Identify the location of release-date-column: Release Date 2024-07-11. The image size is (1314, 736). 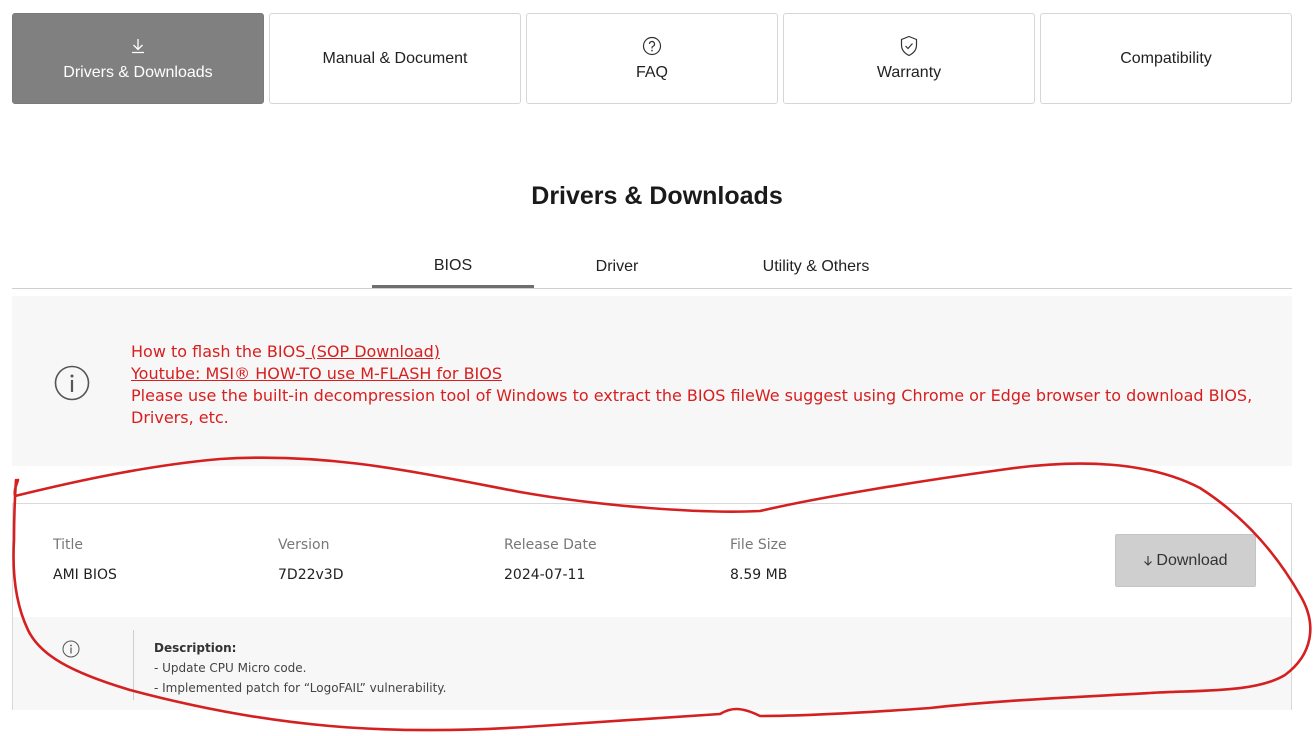
(550, 560).